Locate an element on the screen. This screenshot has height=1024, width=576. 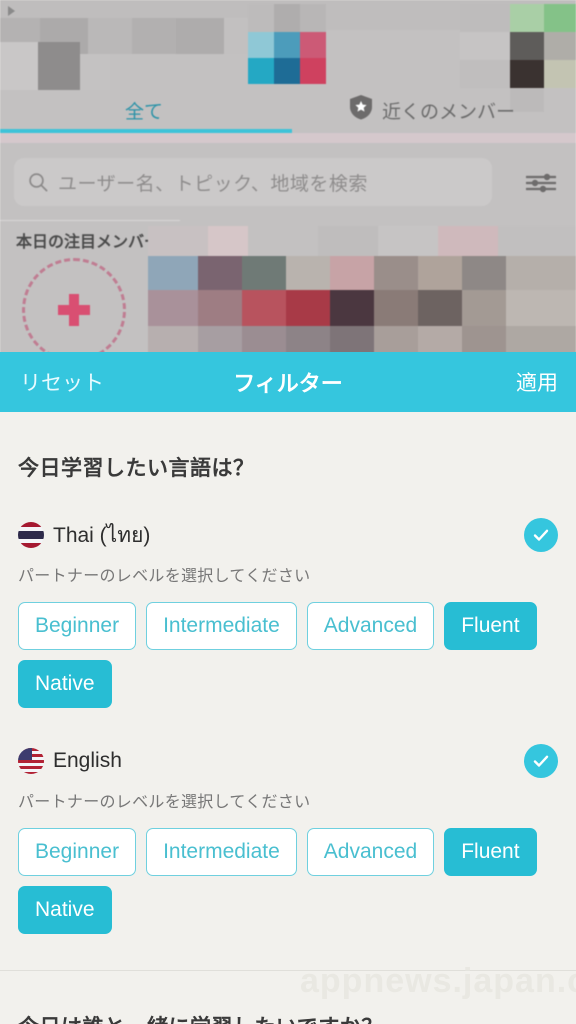
language-hint-english: パートナーのレベルを選択してください is located at coordinates (164, 802).